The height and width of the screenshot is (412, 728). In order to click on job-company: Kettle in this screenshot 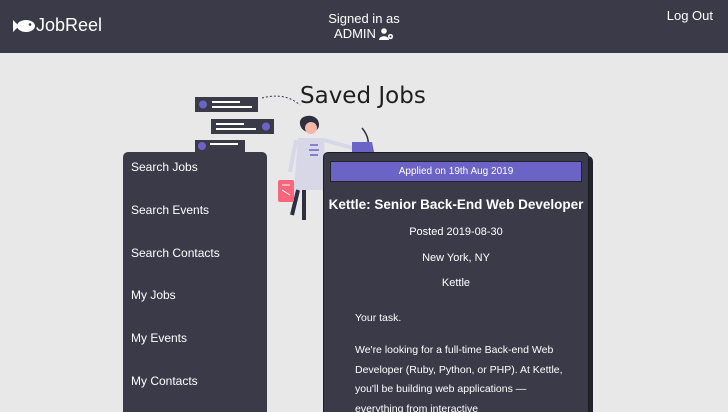, I will do `click(456, 283)`.